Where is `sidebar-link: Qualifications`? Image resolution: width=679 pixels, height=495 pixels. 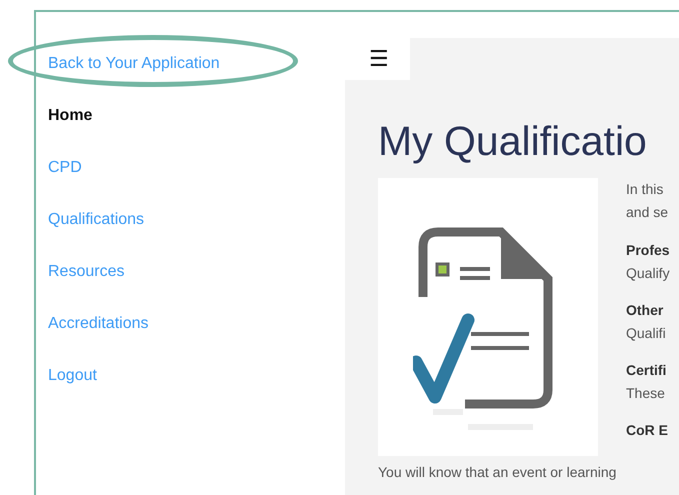
sidebar-link: Qualifications is located at coordinates (96, 219).